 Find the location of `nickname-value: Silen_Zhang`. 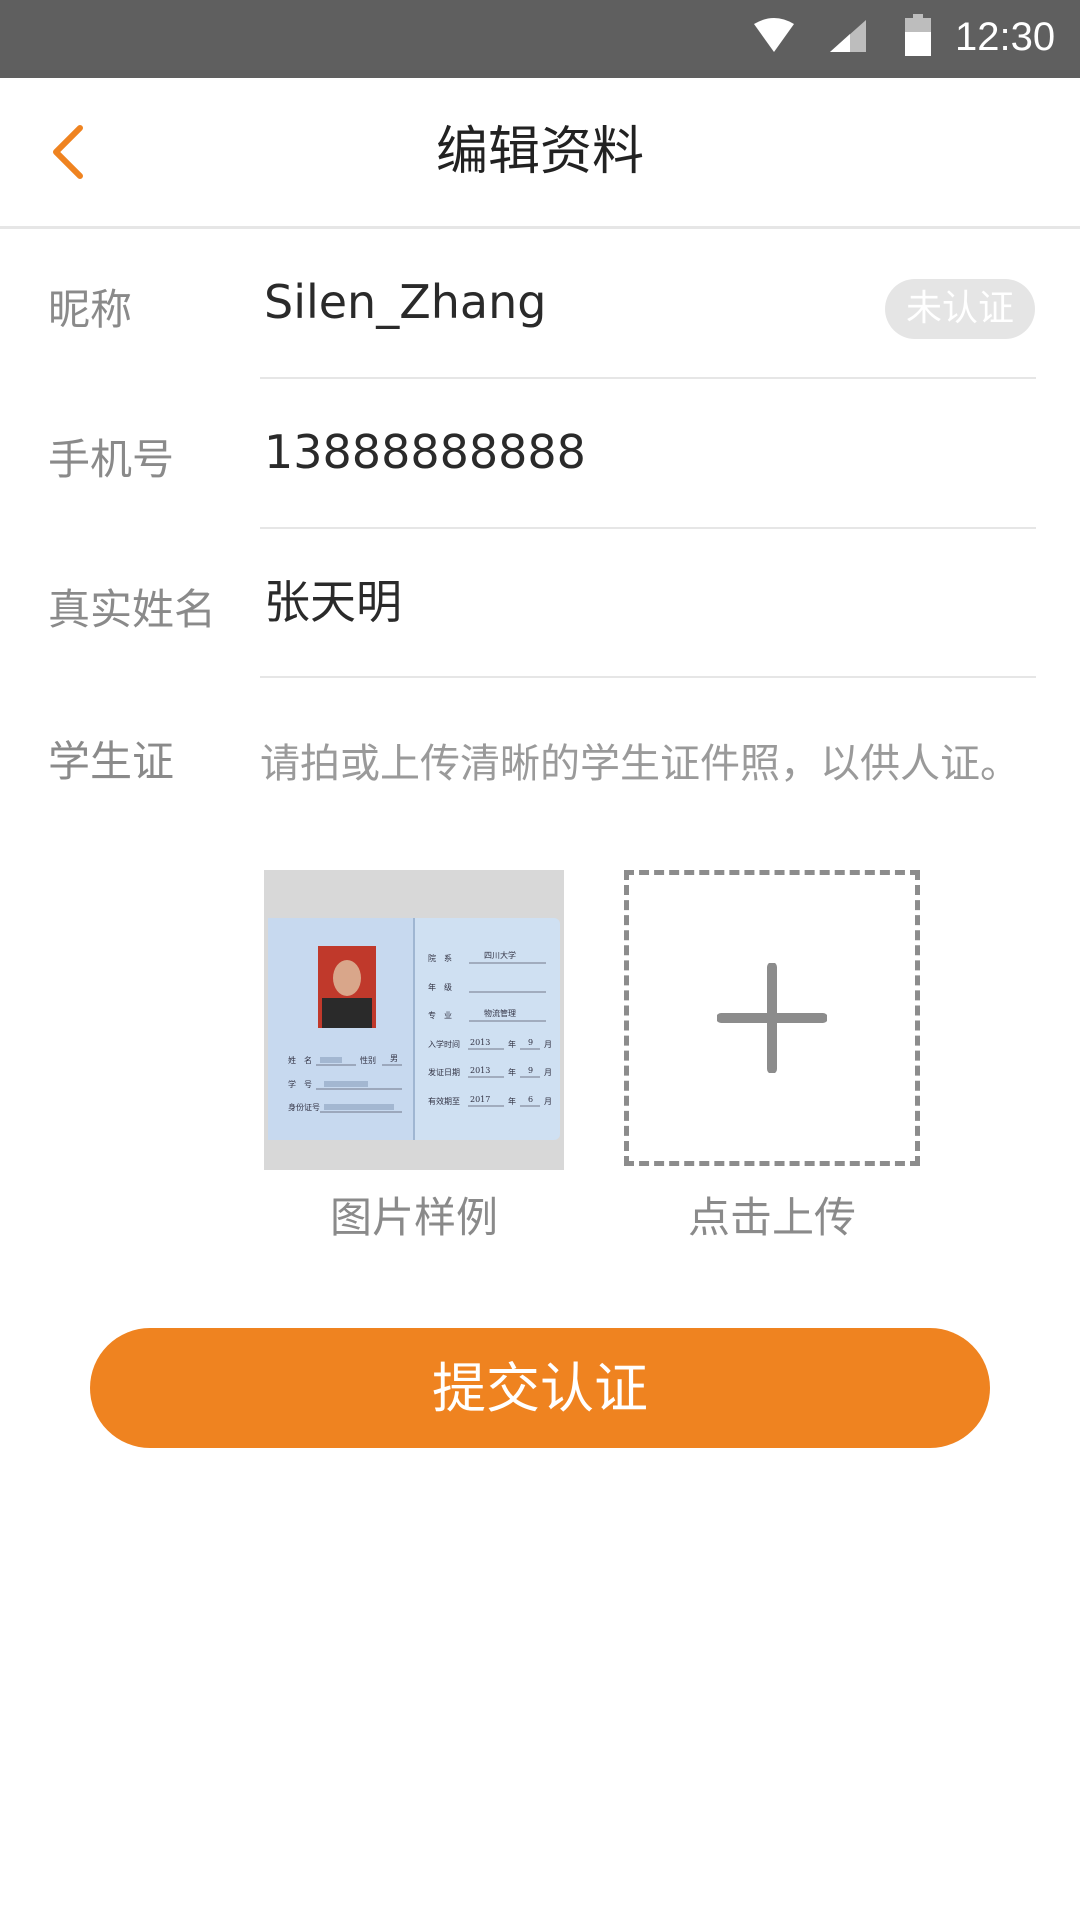

nickname-value: Silen_Zhang is located at coordinates (405, 302).